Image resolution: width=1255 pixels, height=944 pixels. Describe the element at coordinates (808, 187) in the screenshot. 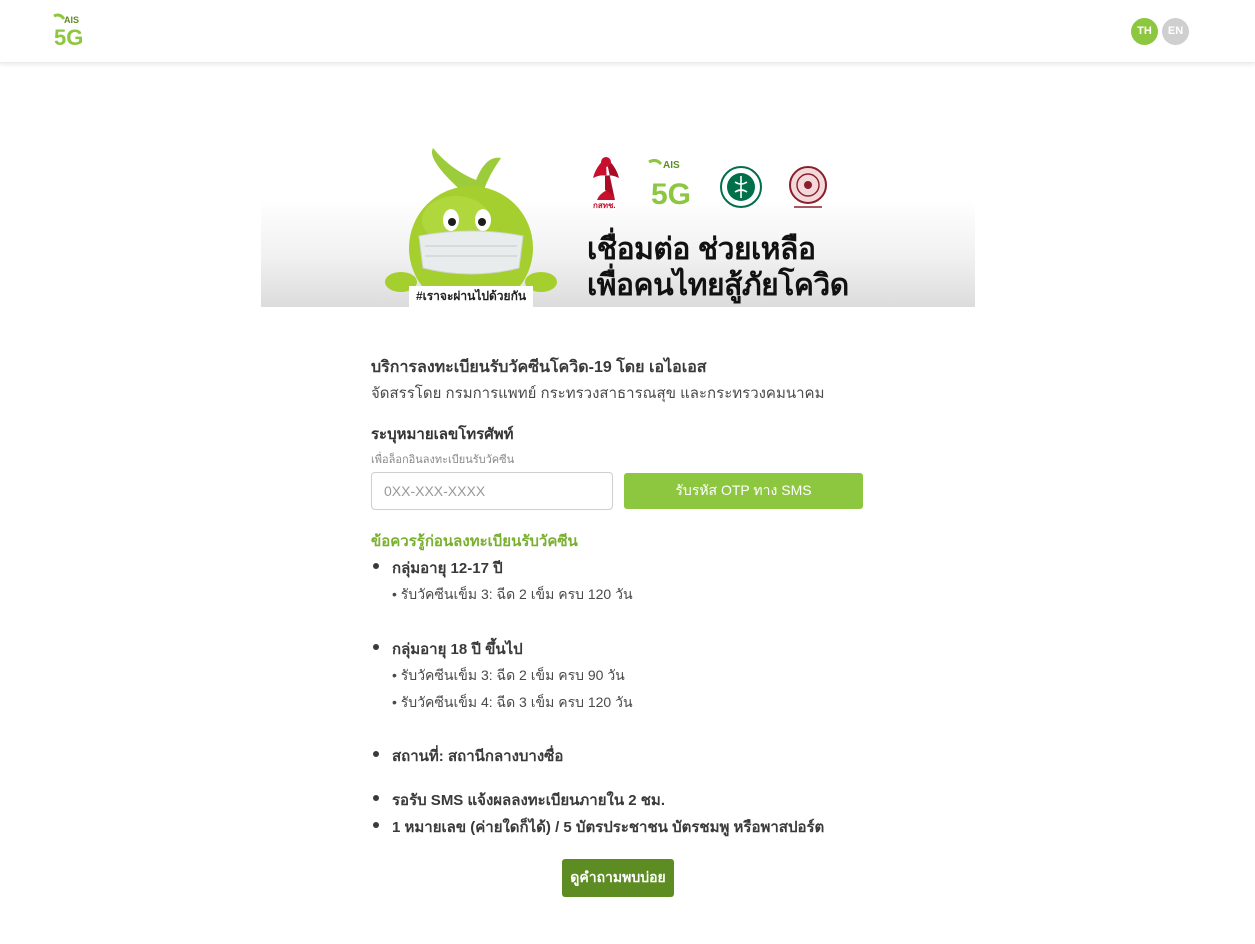

I see `ministry-seal-icon` at that location.